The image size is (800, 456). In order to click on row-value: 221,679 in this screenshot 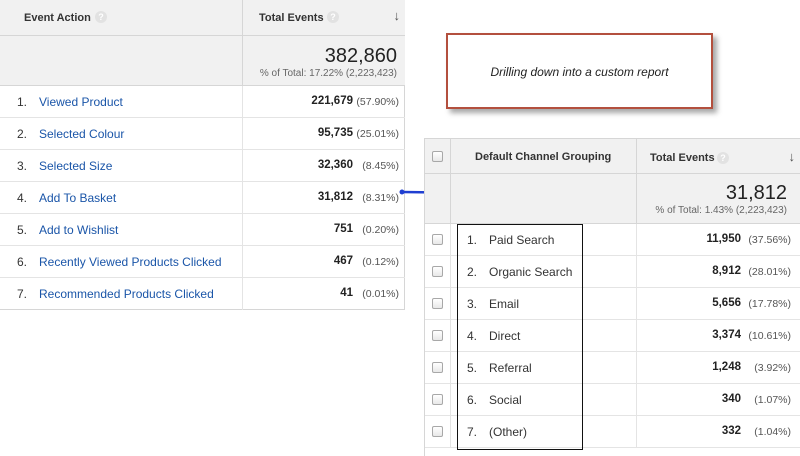, I will do `click(332, 101)`.